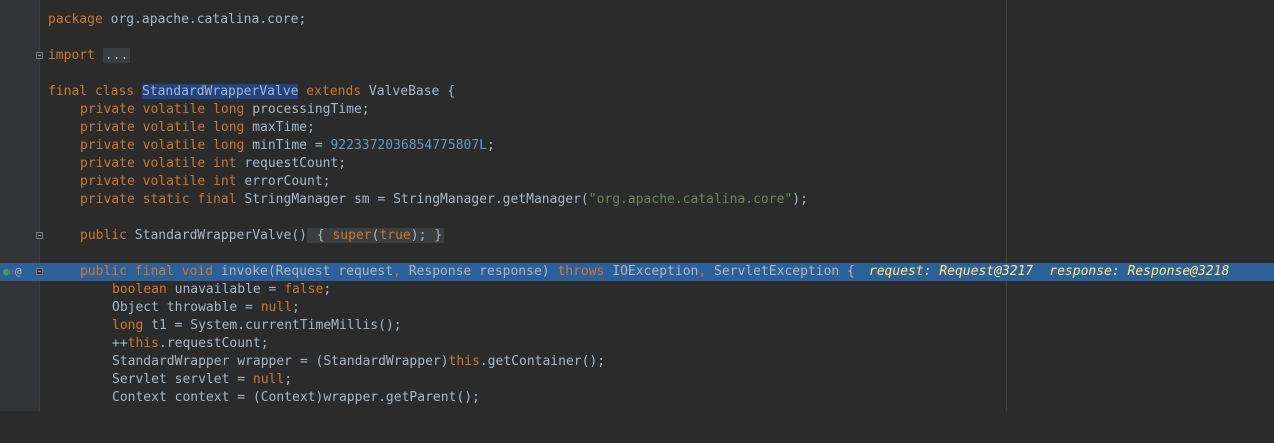 Image resolution: width=1274 pixels, height=443 pixels. Describe the element at coordinates (542, 361) in the screenshot. I see `code-text: .getContainer();` at that location.